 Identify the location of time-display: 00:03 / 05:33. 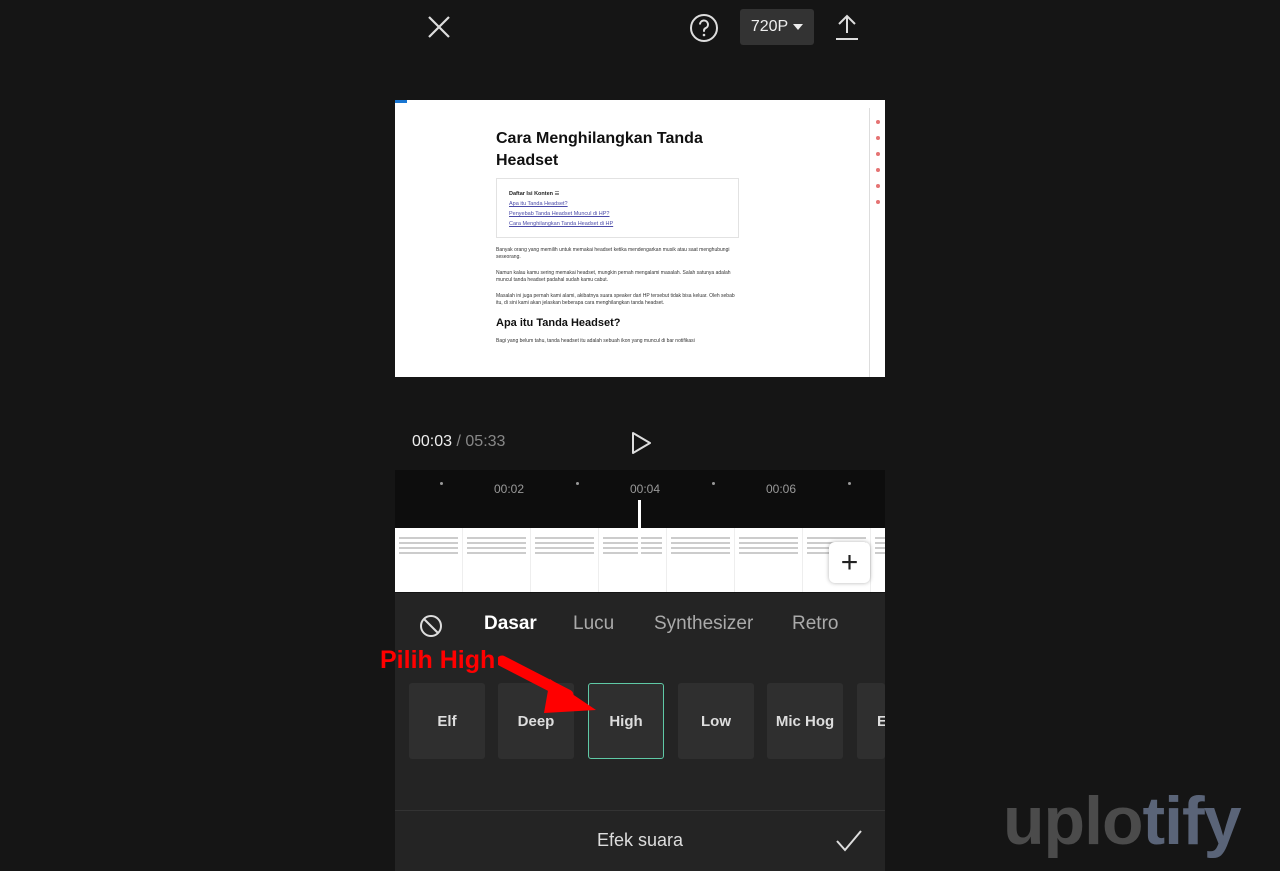
(458, 442).